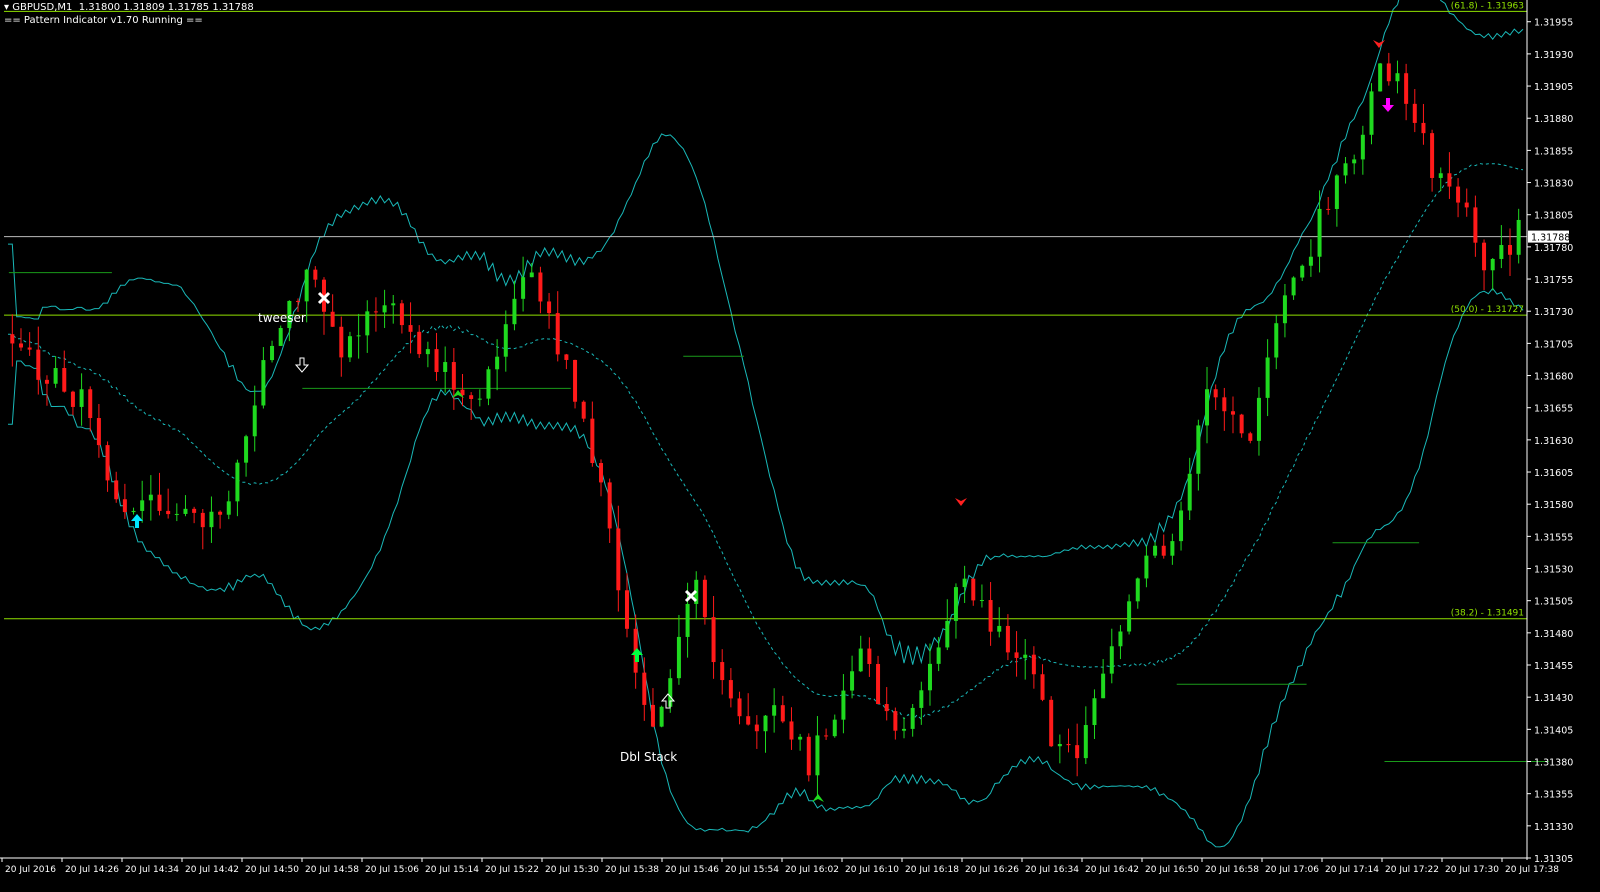 Image resolution: width=1600 pixels, height=892 pixels. What do you see at coordinates (752, 870) in the screenshot?
I see `time-tick-label: 20 Jul 15:54` at bounding box center [752, 870].